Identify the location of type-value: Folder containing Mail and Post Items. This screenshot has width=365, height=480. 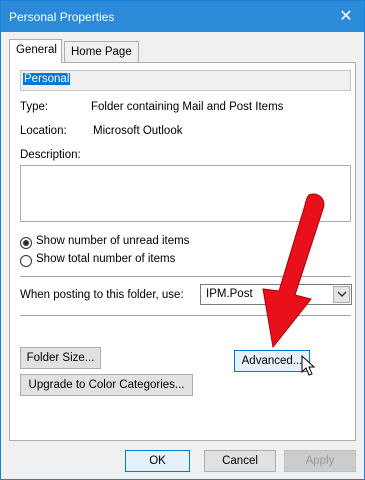
(187, 107).